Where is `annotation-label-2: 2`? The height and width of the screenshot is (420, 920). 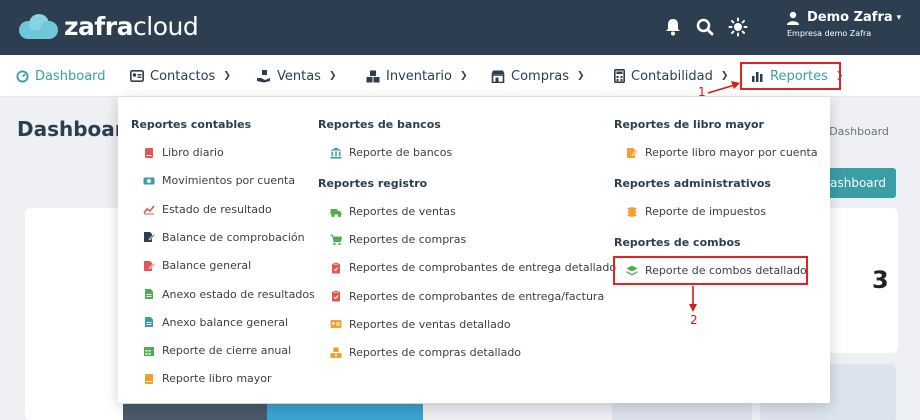
annotation-label-2: 2 is located at coordinates (694, 320).